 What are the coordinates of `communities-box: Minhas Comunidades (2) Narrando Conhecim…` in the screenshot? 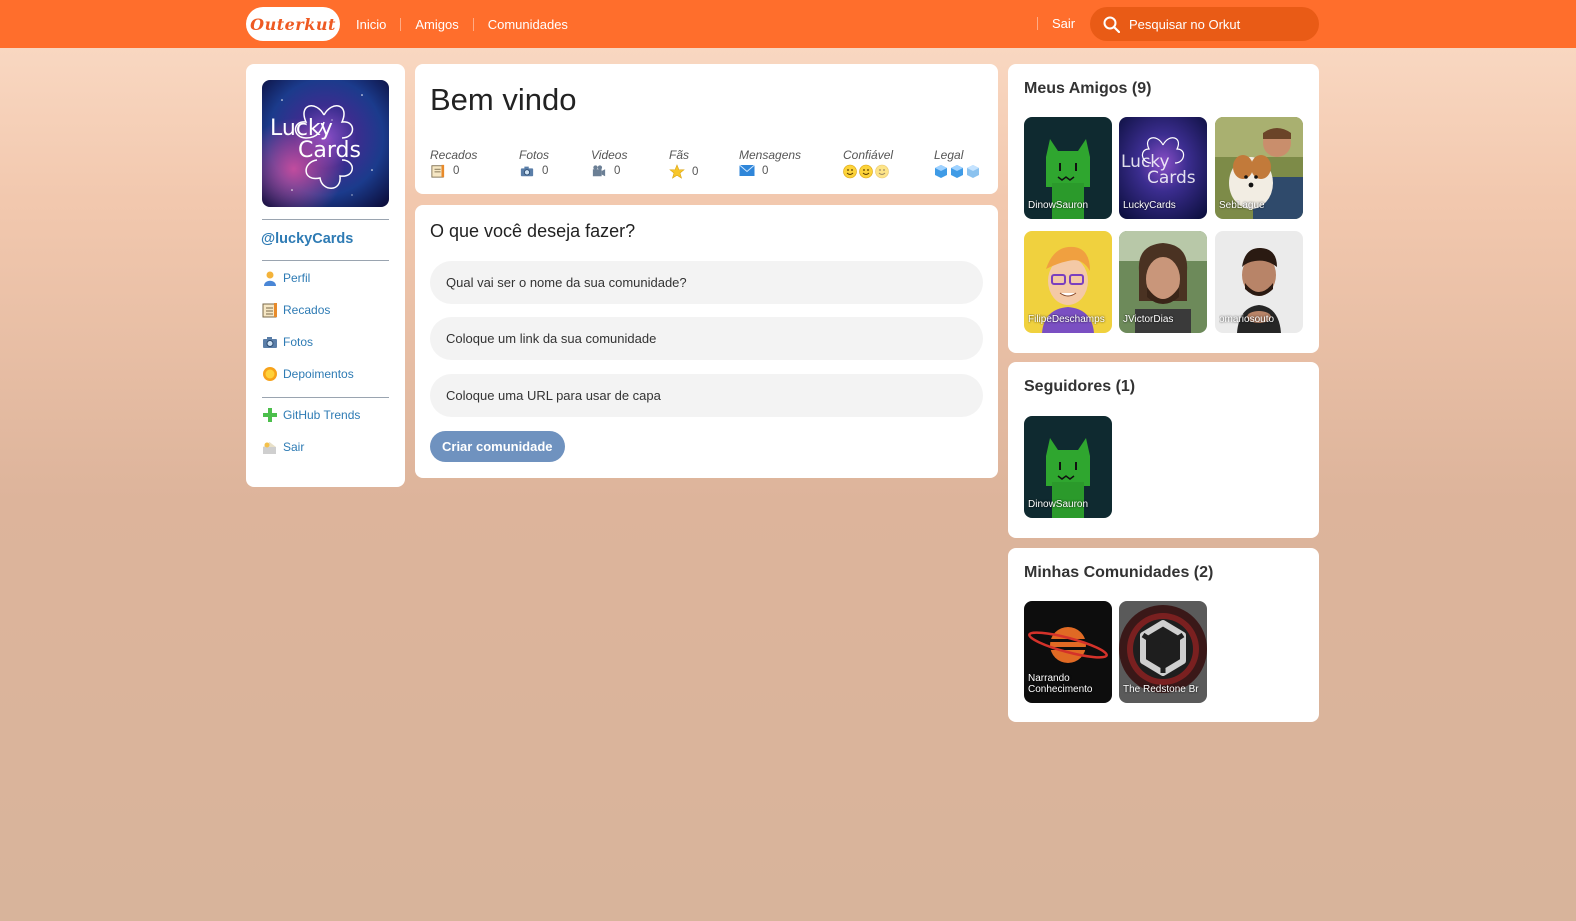 It's located at (1163, 635).